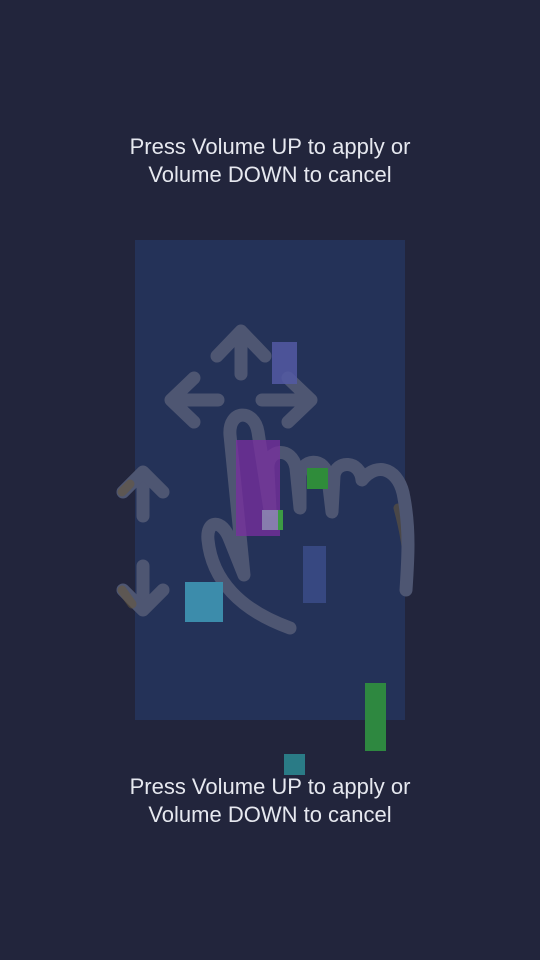 This screenshot has width=540, height=960. Describe the element at coordinates (143, 541) in the screenshot. I see `vertical-resize-arrows-icon` at that location.